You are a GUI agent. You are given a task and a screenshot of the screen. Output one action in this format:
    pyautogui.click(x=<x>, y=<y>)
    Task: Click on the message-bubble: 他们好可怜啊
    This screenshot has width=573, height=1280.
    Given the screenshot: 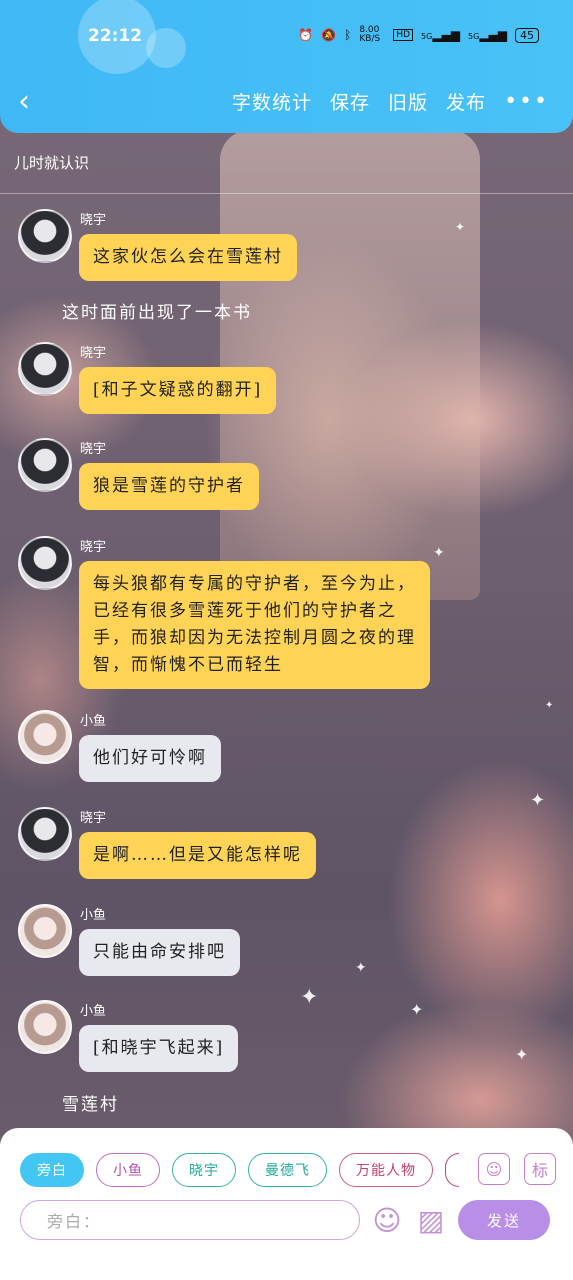 What is the action you would take?
    pyautogui.click(x=150, y=758)
    